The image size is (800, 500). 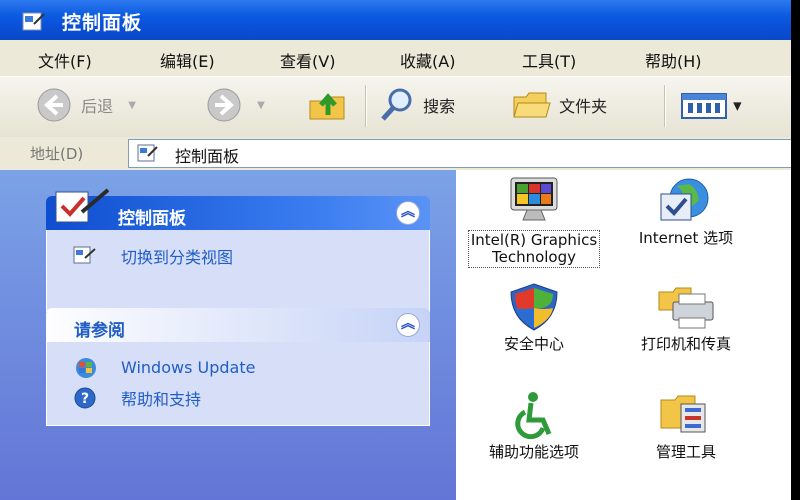 I want to click on toolbar: 后退 ▼ ▼ 搜索 文件夹 ▼, so click(x=400, y=107).